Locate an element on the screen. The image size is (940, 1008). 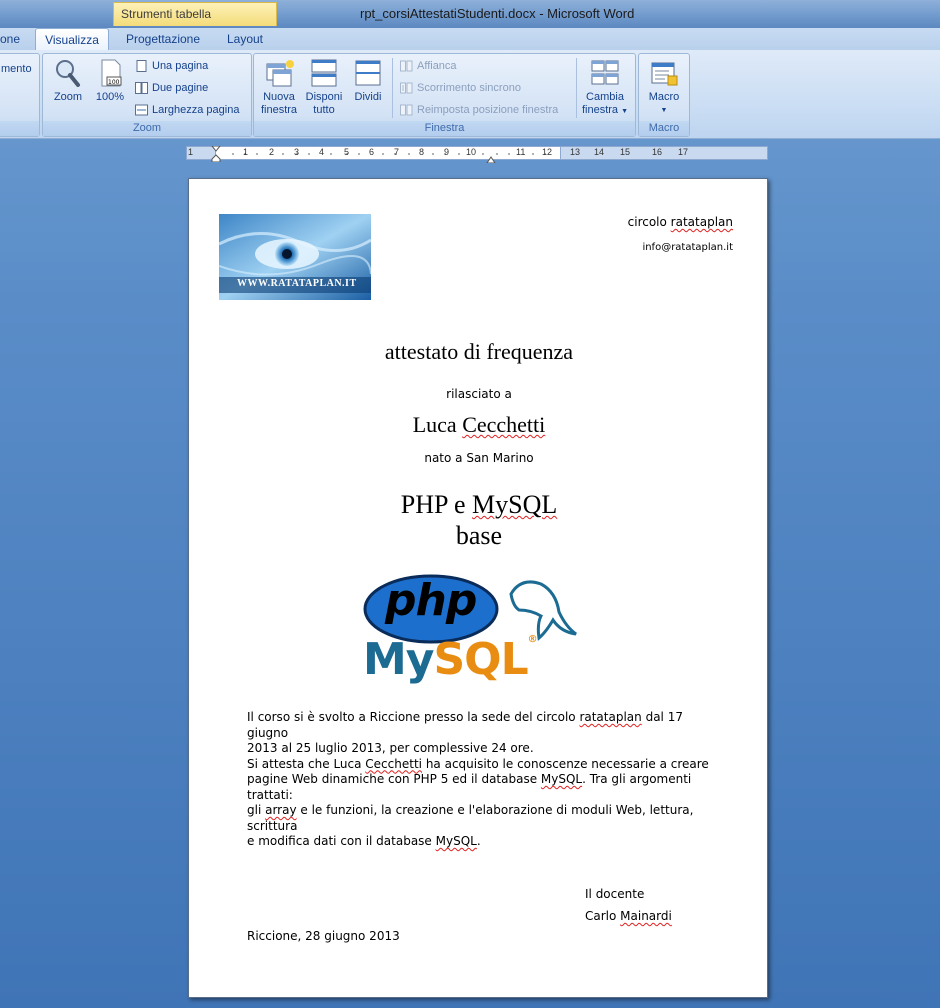
ribbon-group-partial: mento is located at coordinates (20, 95).